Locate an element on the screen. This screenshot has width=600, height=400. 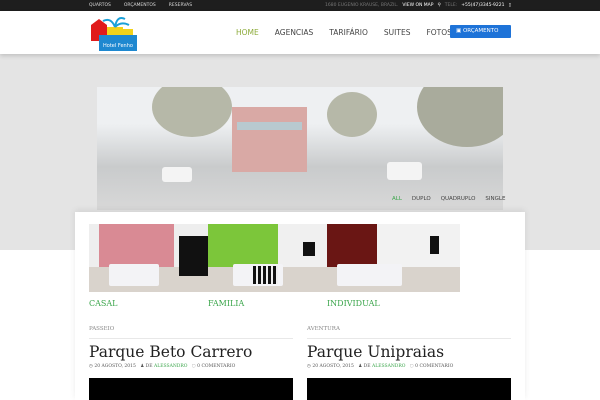
filter-all: ALL is located at coordinates (397, 199).